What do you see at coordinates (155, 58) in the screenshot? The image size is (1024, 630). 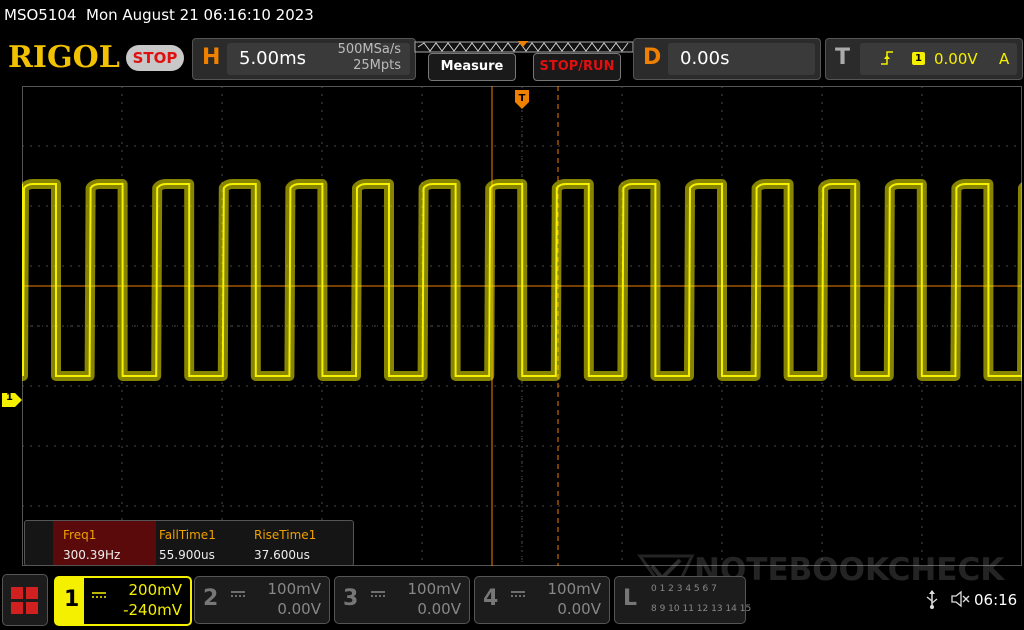 I see `run-state-badge: STOP` at bounding box center [155, 58].